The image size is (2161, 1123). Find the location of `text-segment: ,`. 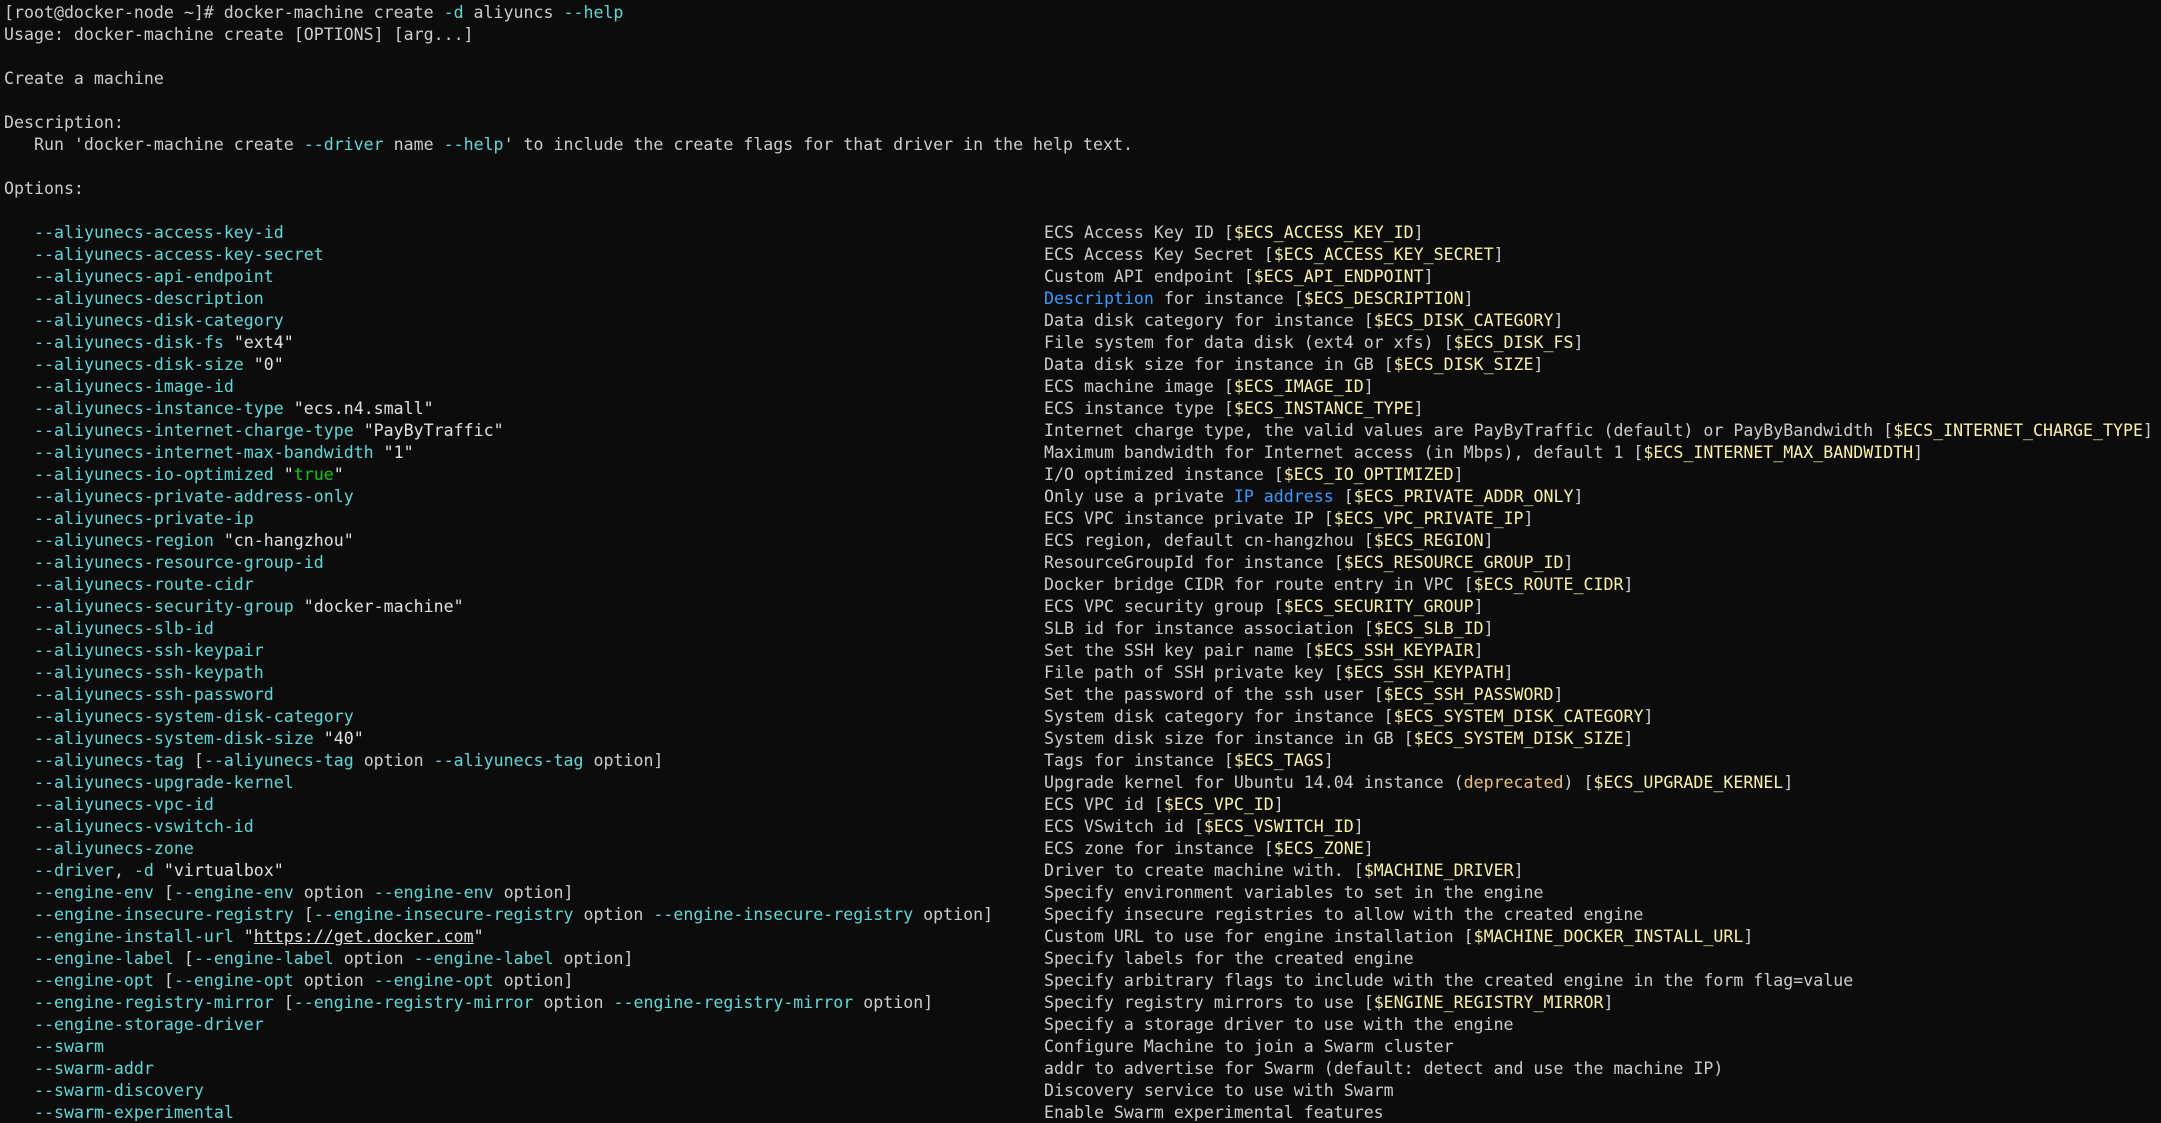

text-segment: , is located at coordinates (123, 870).